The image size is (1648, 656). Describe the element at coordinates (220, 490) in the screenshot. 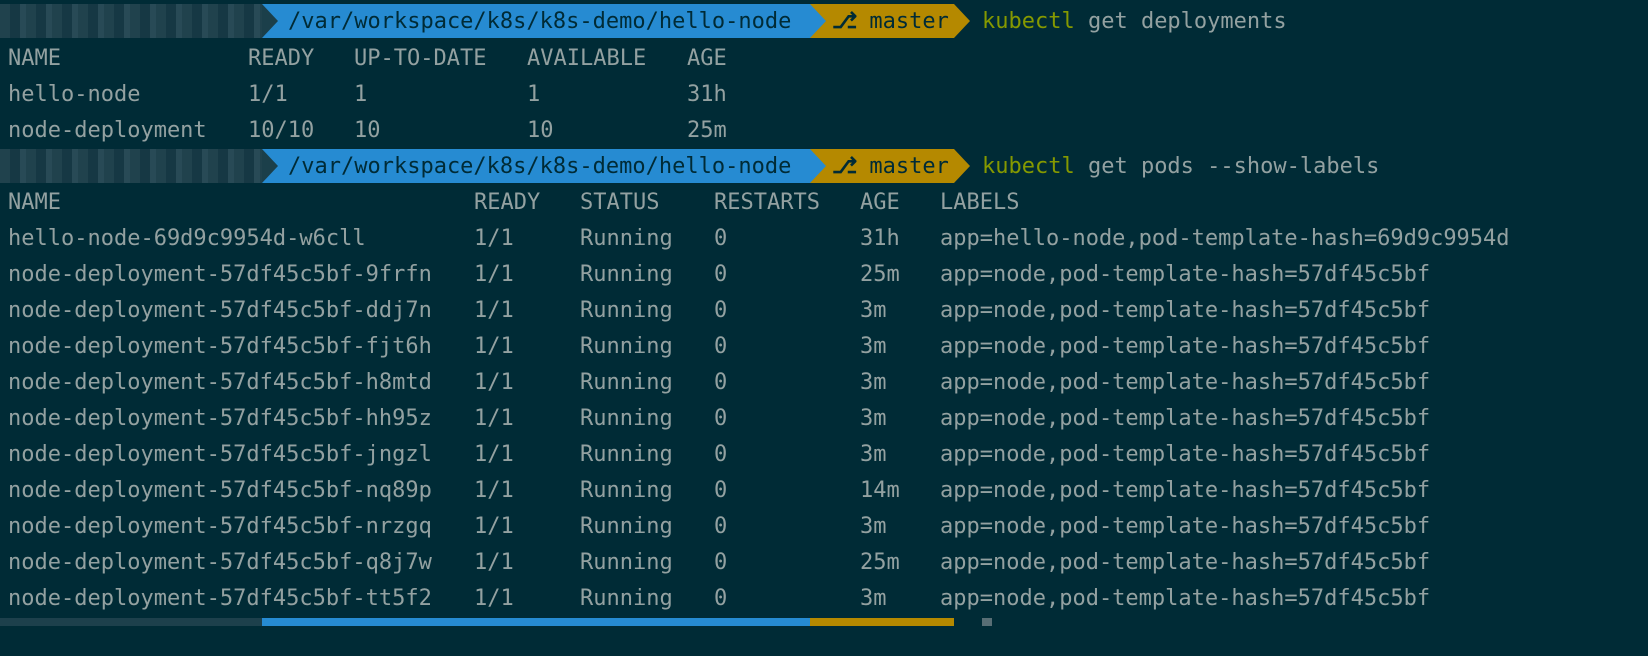

I see `pod-name: node-deployment-57df45c5bf-nq89p` at that location.